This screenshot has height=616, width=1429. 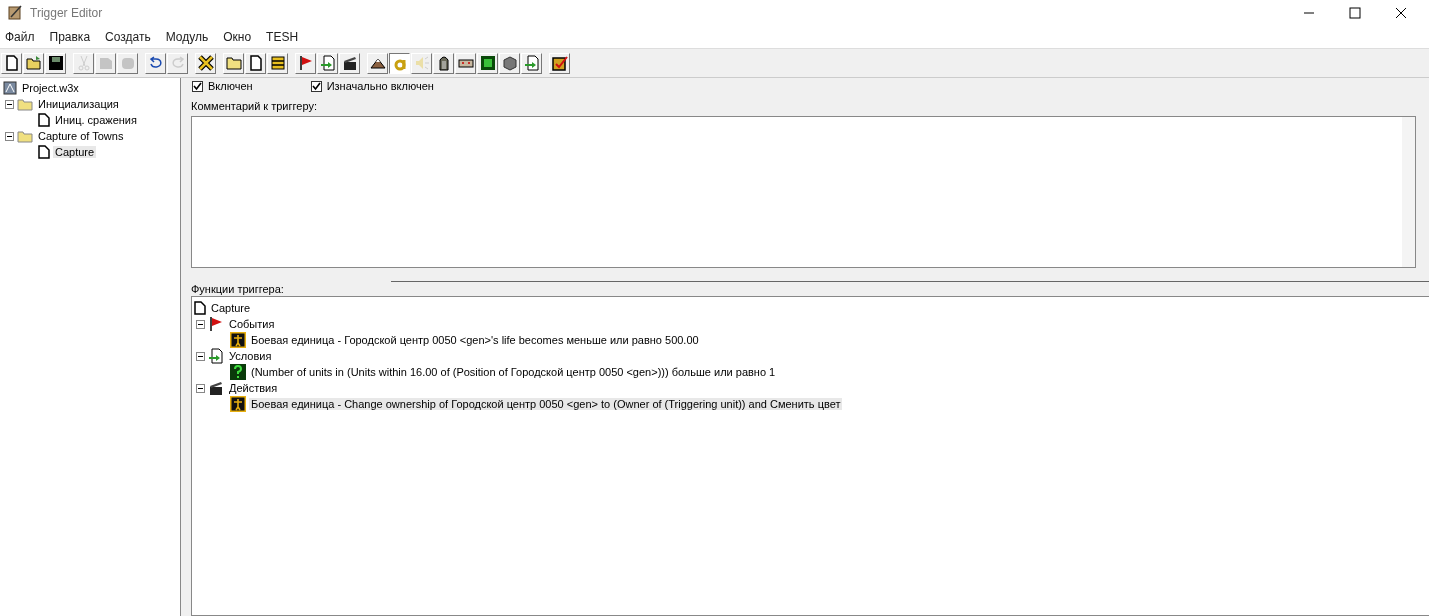 I want to click on menu-item: Файл, so click(x=20, y=37).